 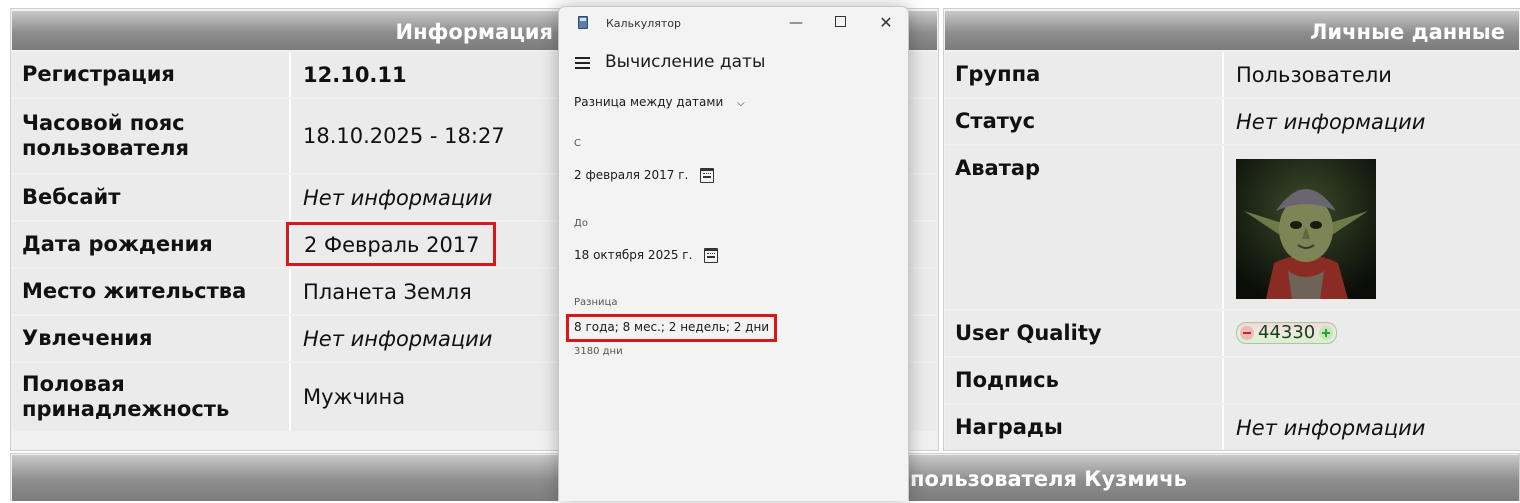 I want to click on hamburger-menu-icon, so click(x=582, y=63).